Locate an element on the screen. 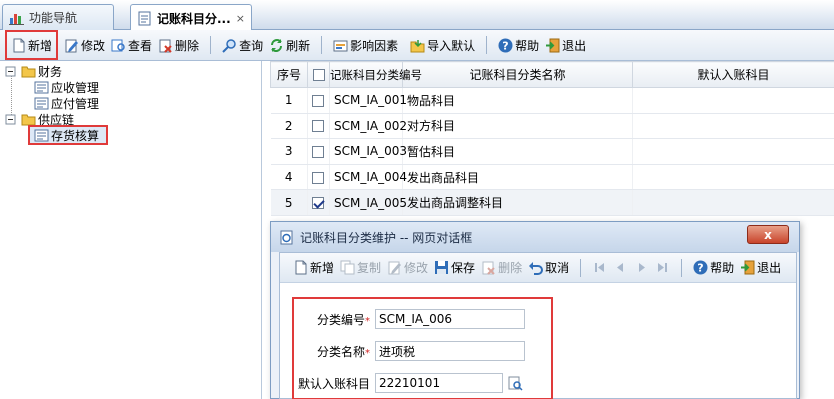  col-header-select-all is located at coordinates (318, 74).